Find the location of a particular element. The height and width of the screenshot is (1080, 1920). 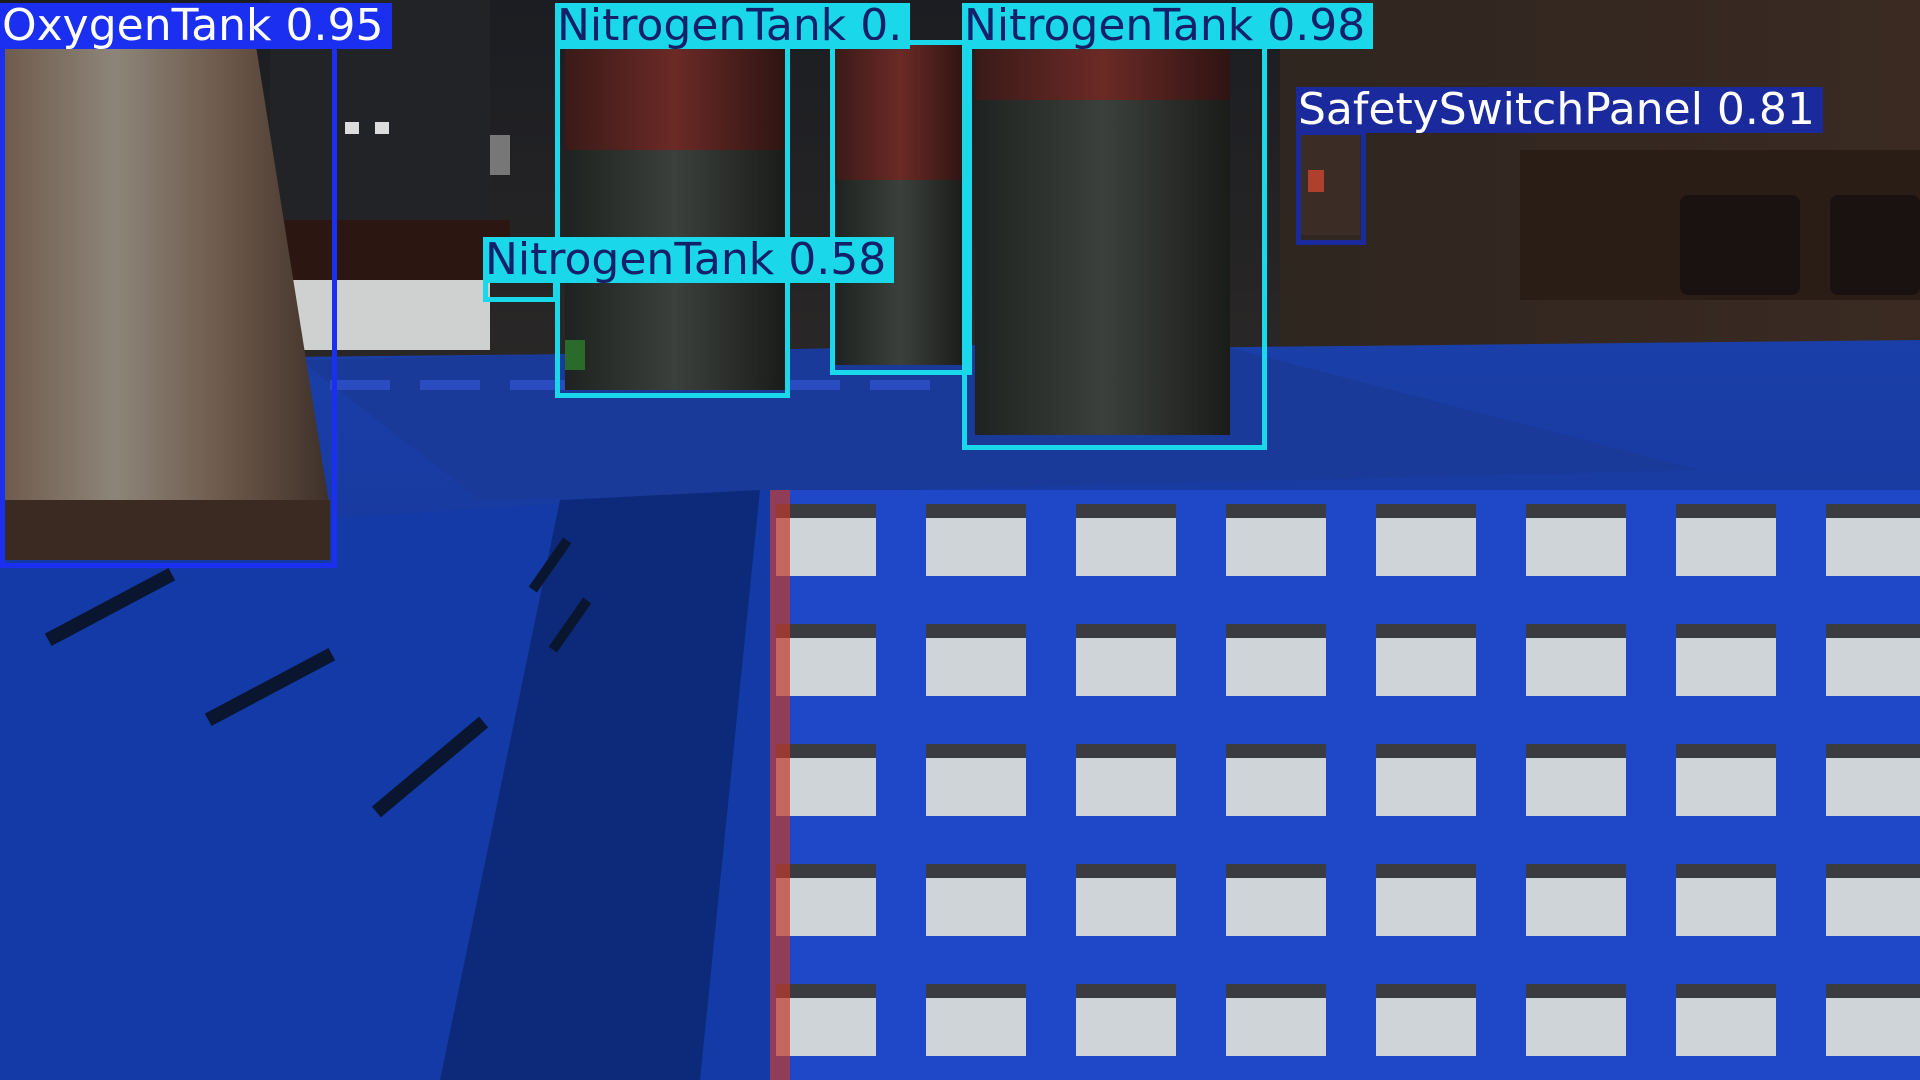

detection-label: OxygenTank 0.95 is located at coordinates (196, 26).